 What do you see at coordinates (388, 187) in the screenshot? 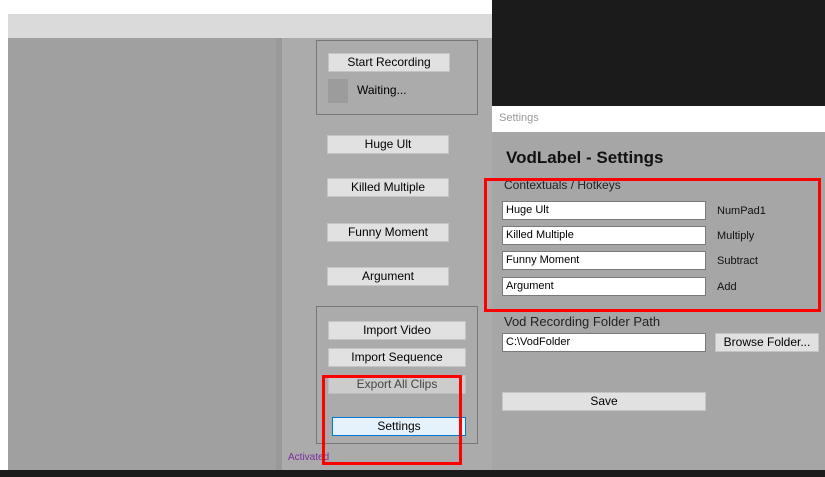
I see `label-button-killed-multiple: Killed Multiple` at bounding box center [388, 187].